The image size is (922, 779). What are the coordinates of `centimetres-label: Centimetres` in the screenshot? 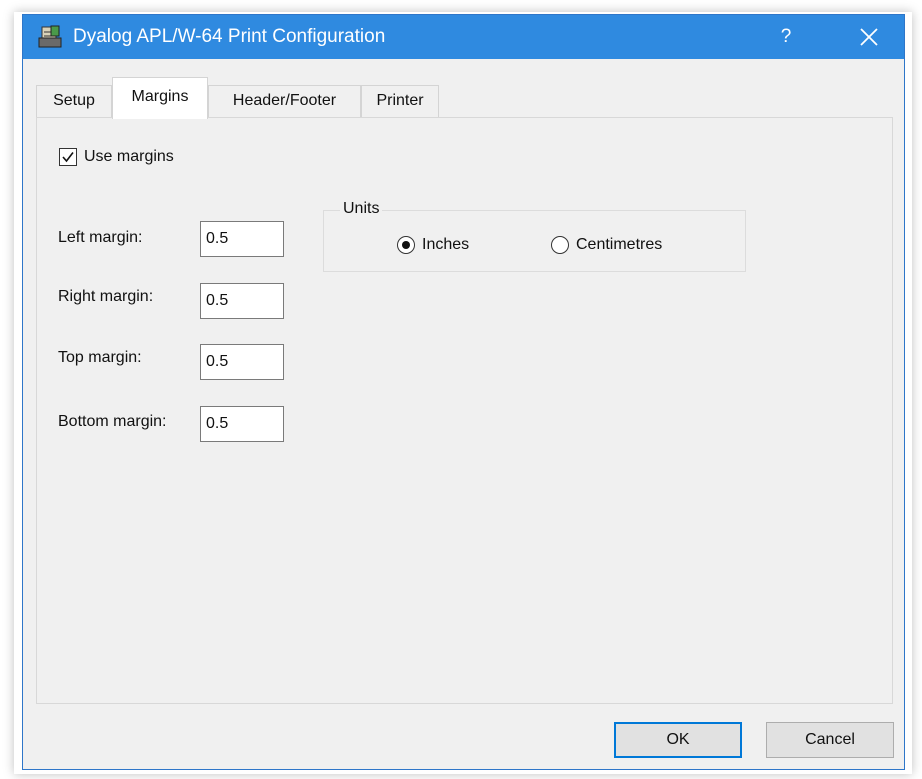 It's located at (619, 245).